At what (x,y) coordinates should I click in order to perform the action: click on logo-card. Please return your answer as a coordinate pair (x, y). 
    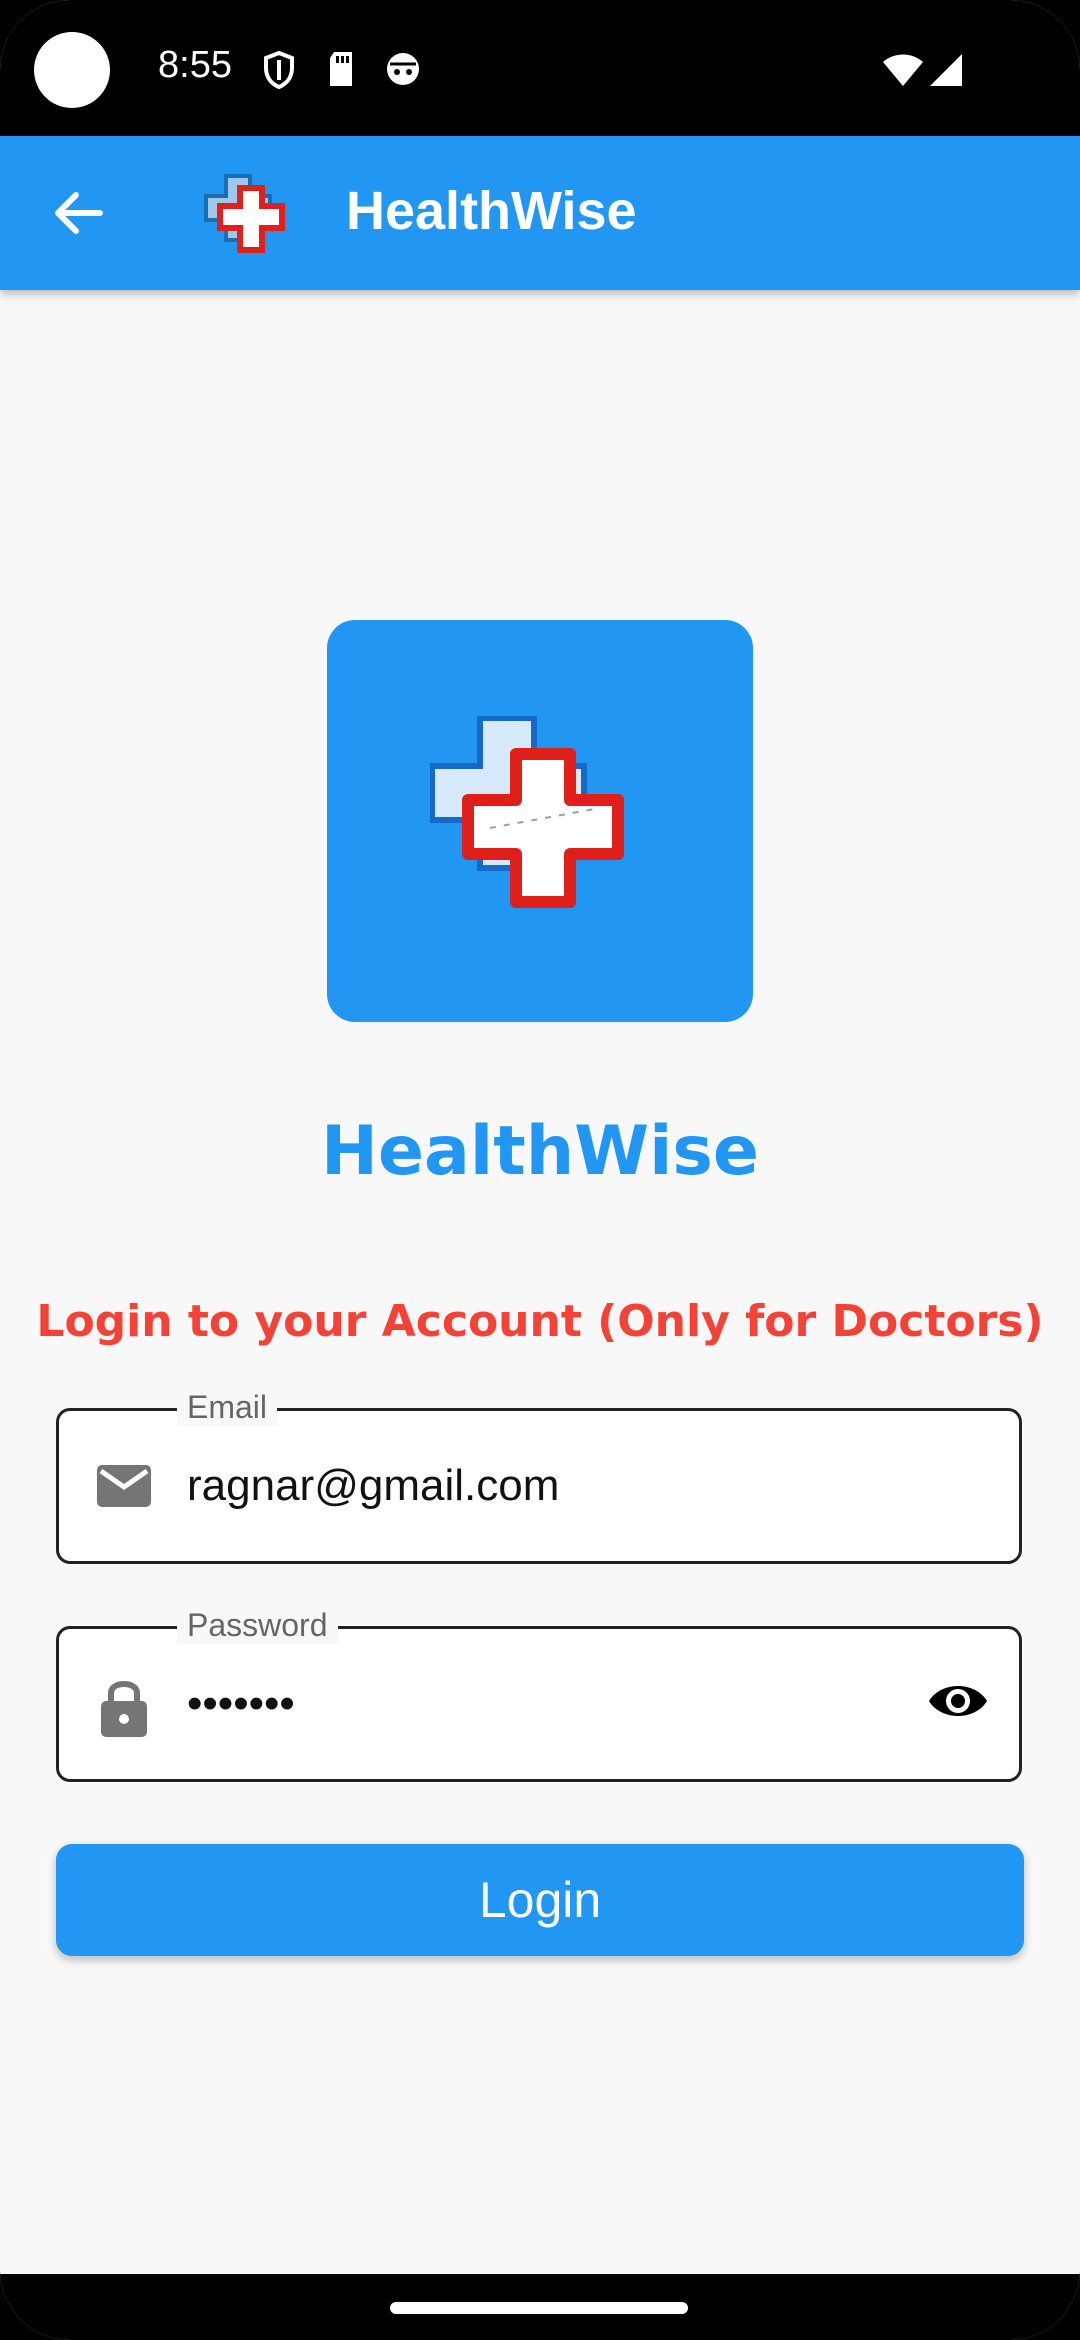
    Looking at the image, I should click on (540, 821).